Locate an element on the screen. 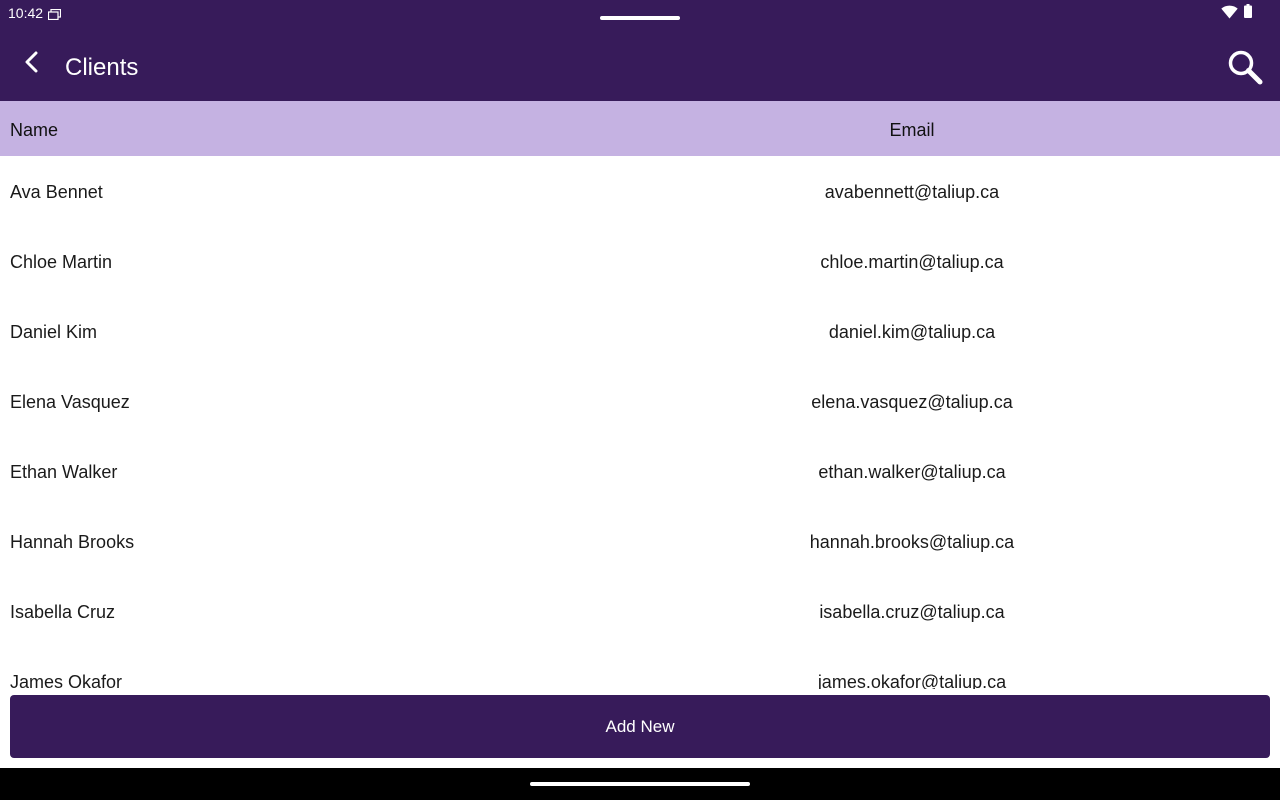 Image resolution: width=1280 pixels, height=800 pixels. client-email: elena.vasquez@taliup.ca is located at coordinates (912, 402).